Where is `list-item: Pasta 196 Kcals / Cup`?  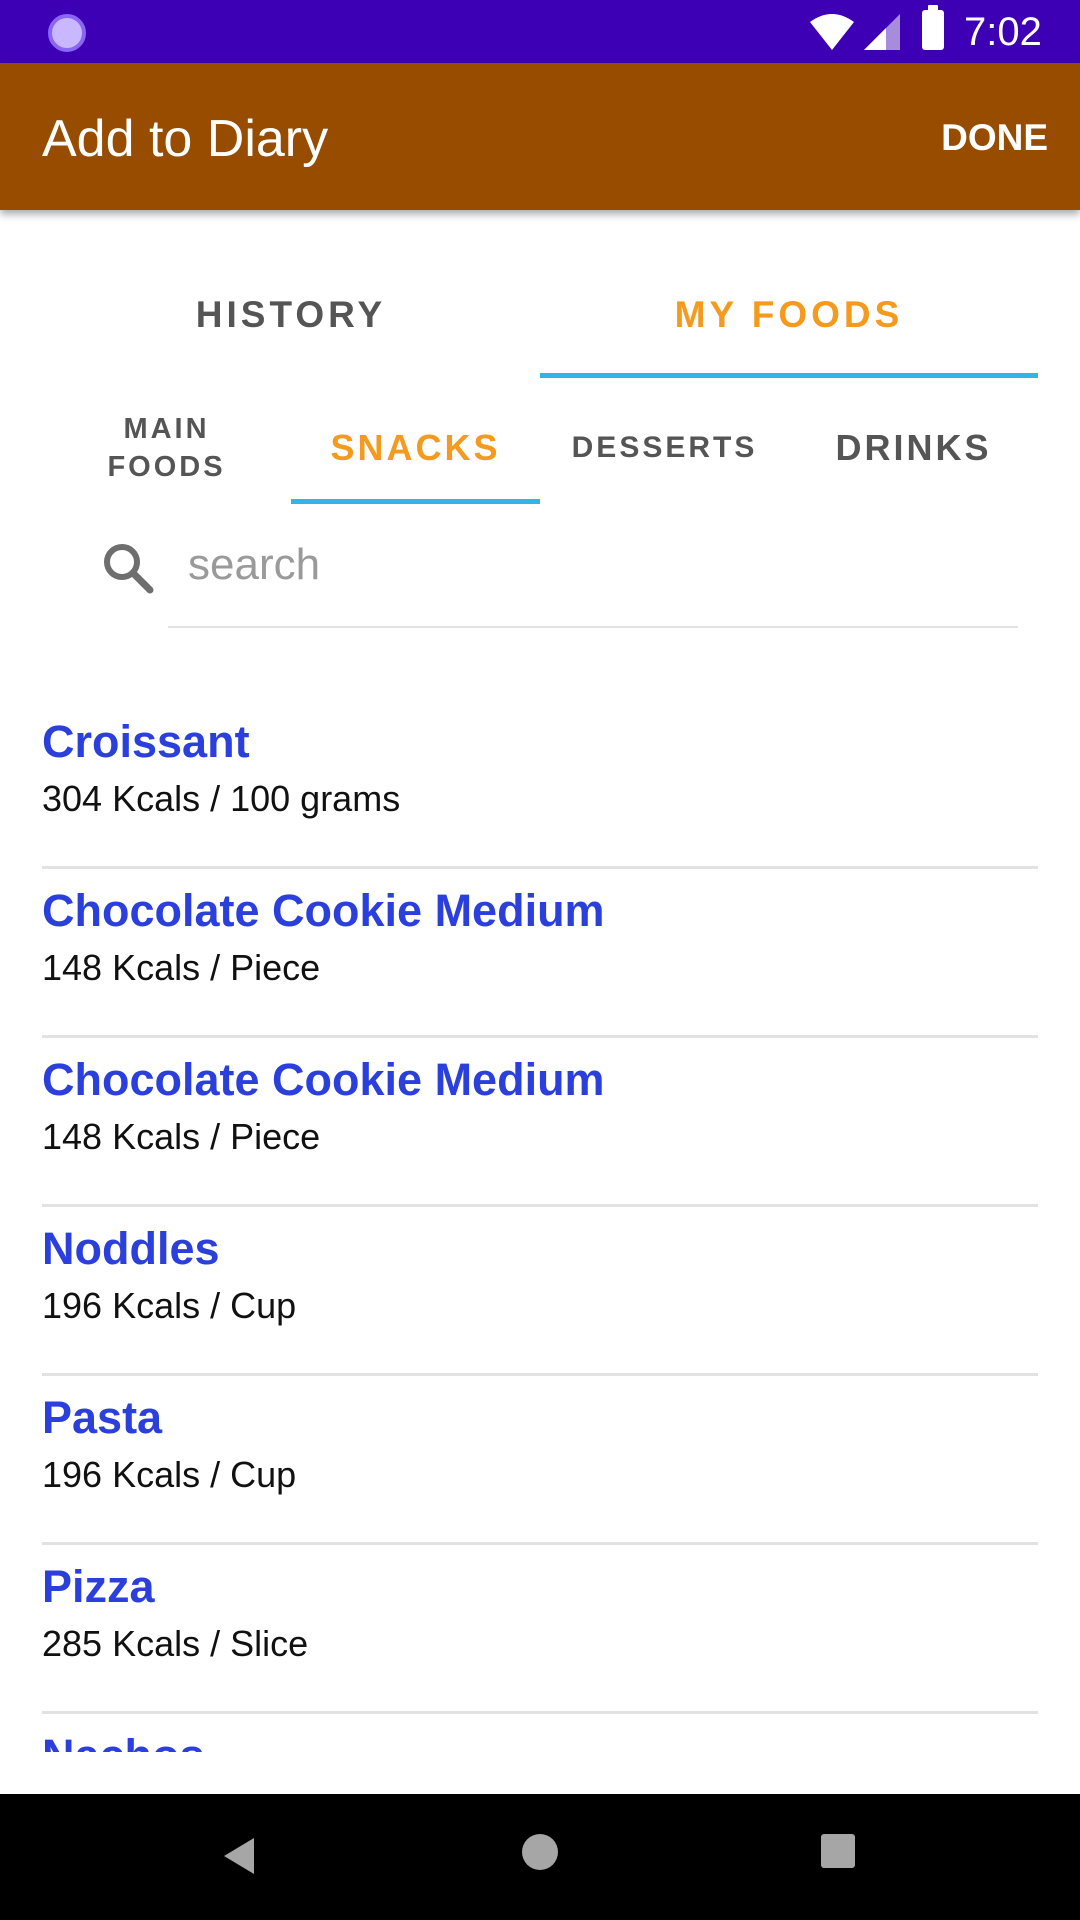
list-item: Pasta 196 Kcals / Cup is located at coordinates (540, 1460).